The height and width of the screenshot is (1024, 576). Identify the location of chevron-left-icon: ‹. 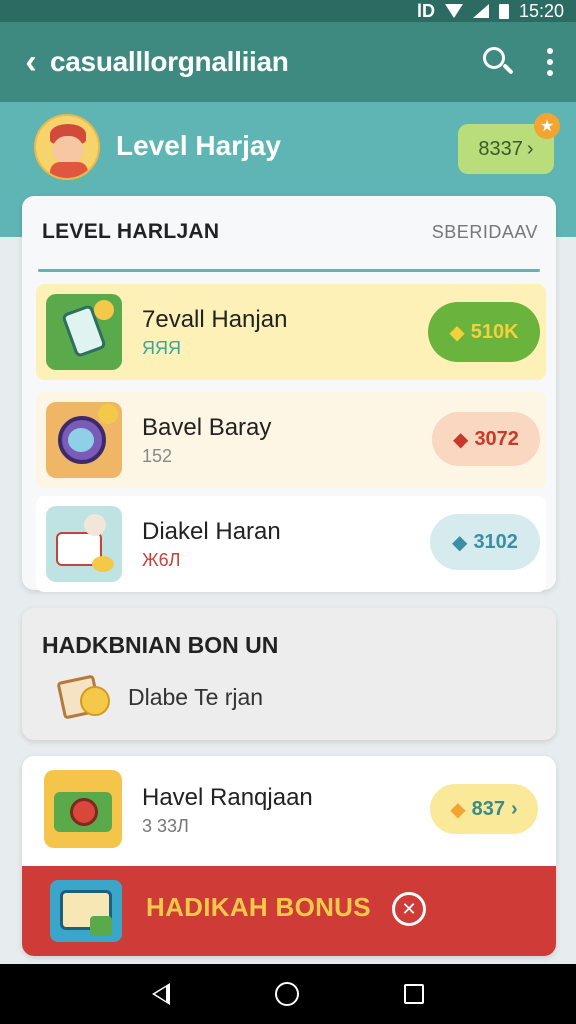
(31, 61).